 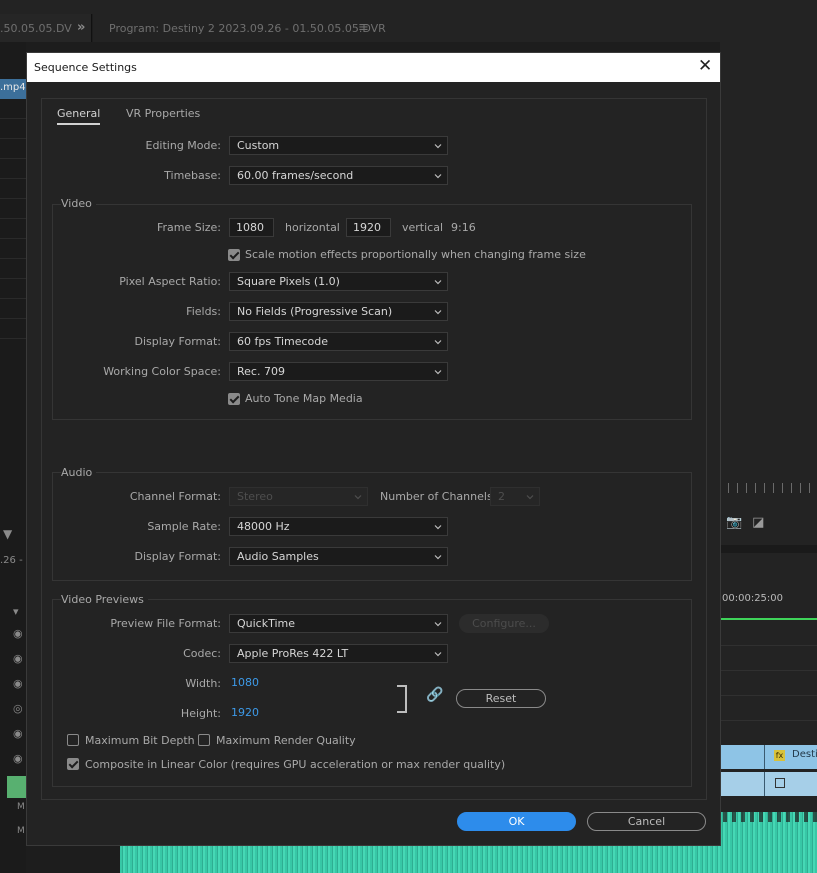 What do you see at coordinates (516, 821) in the screenshot?
I see `ok-button: OK` at bounding box center [516, 821].